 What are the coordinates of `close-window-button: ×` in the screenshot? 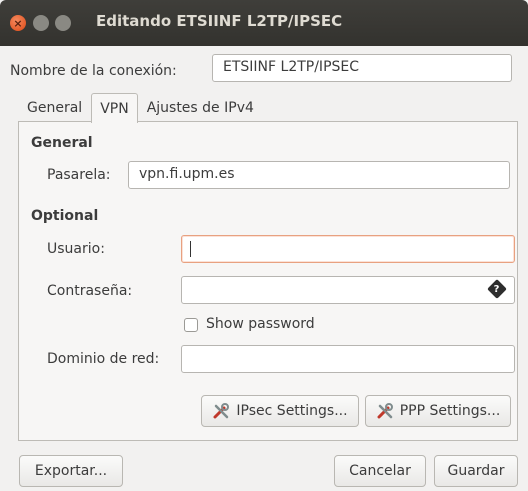 It's located at (18, 23).